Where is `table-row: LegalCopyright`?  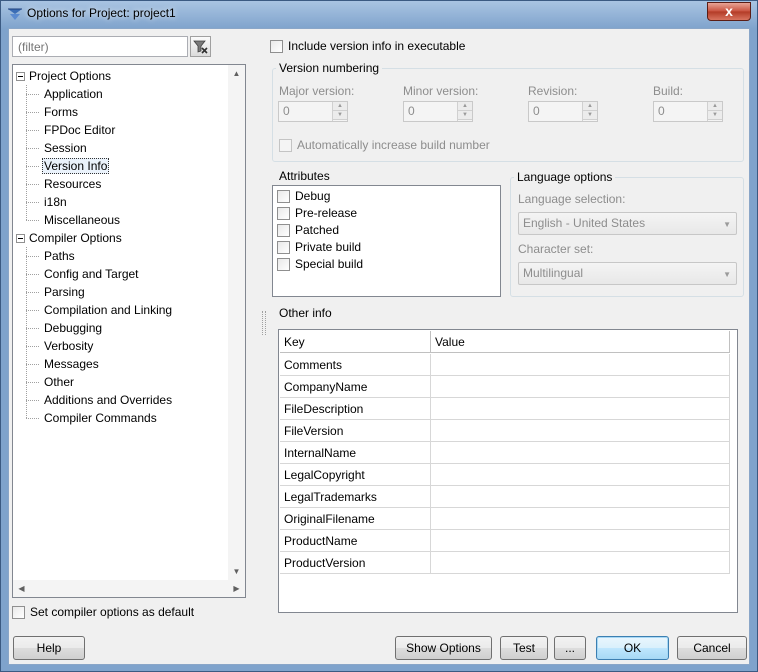
table-row: LegalCopyright is located at coordinates (505, 475).